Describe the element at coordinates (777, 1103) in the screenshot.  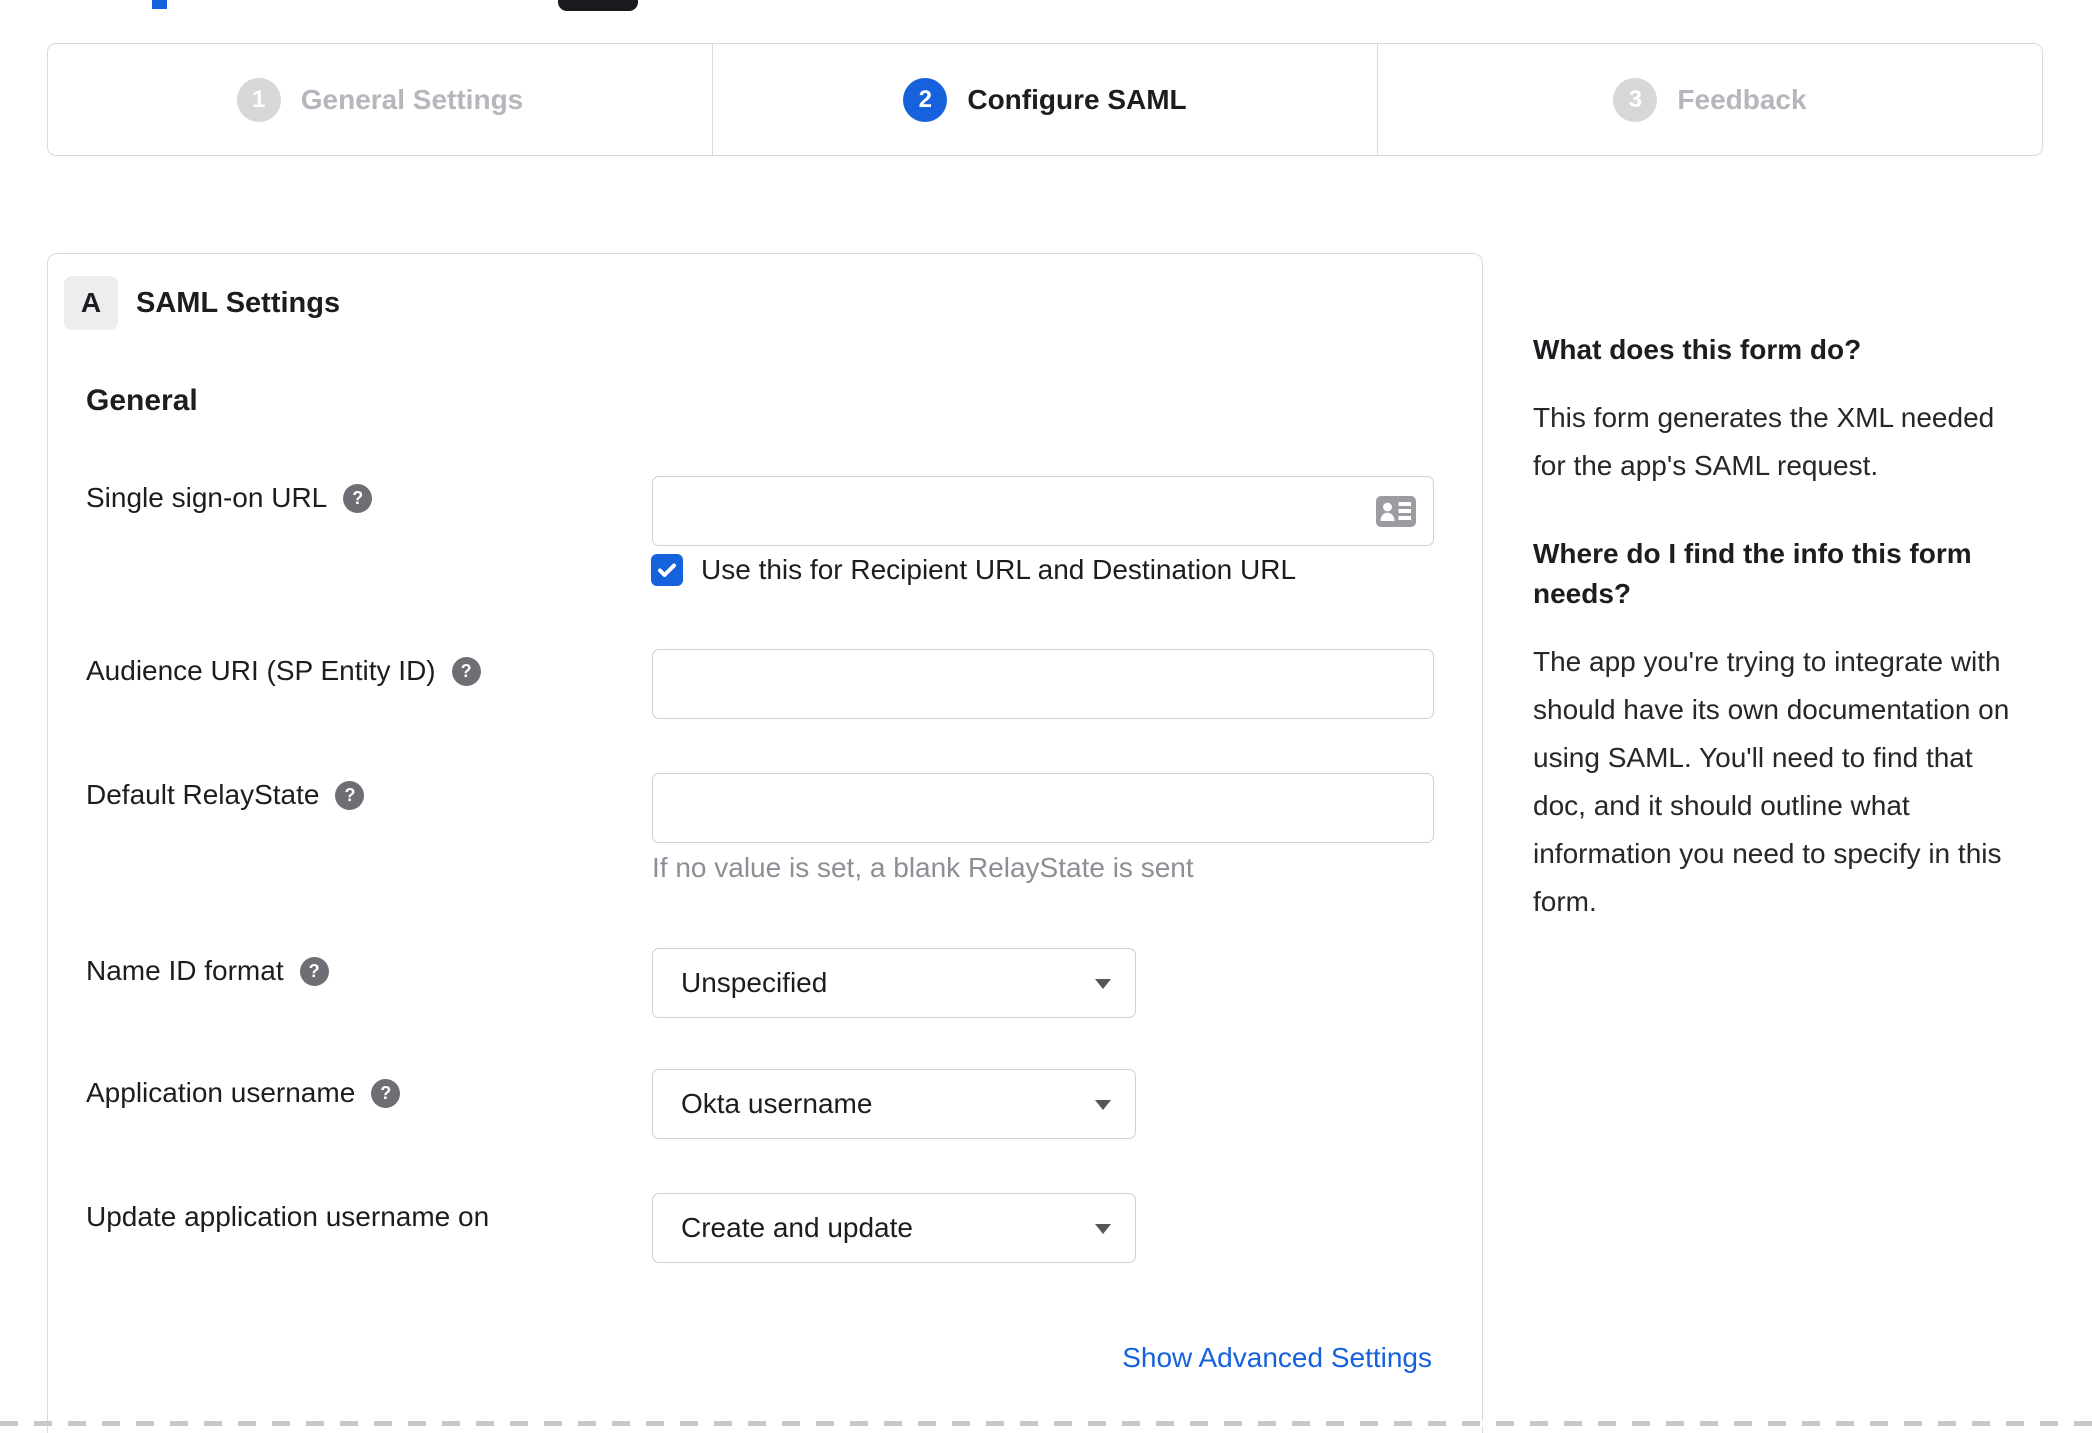
I see `app-username-value: Okta username` at that location.